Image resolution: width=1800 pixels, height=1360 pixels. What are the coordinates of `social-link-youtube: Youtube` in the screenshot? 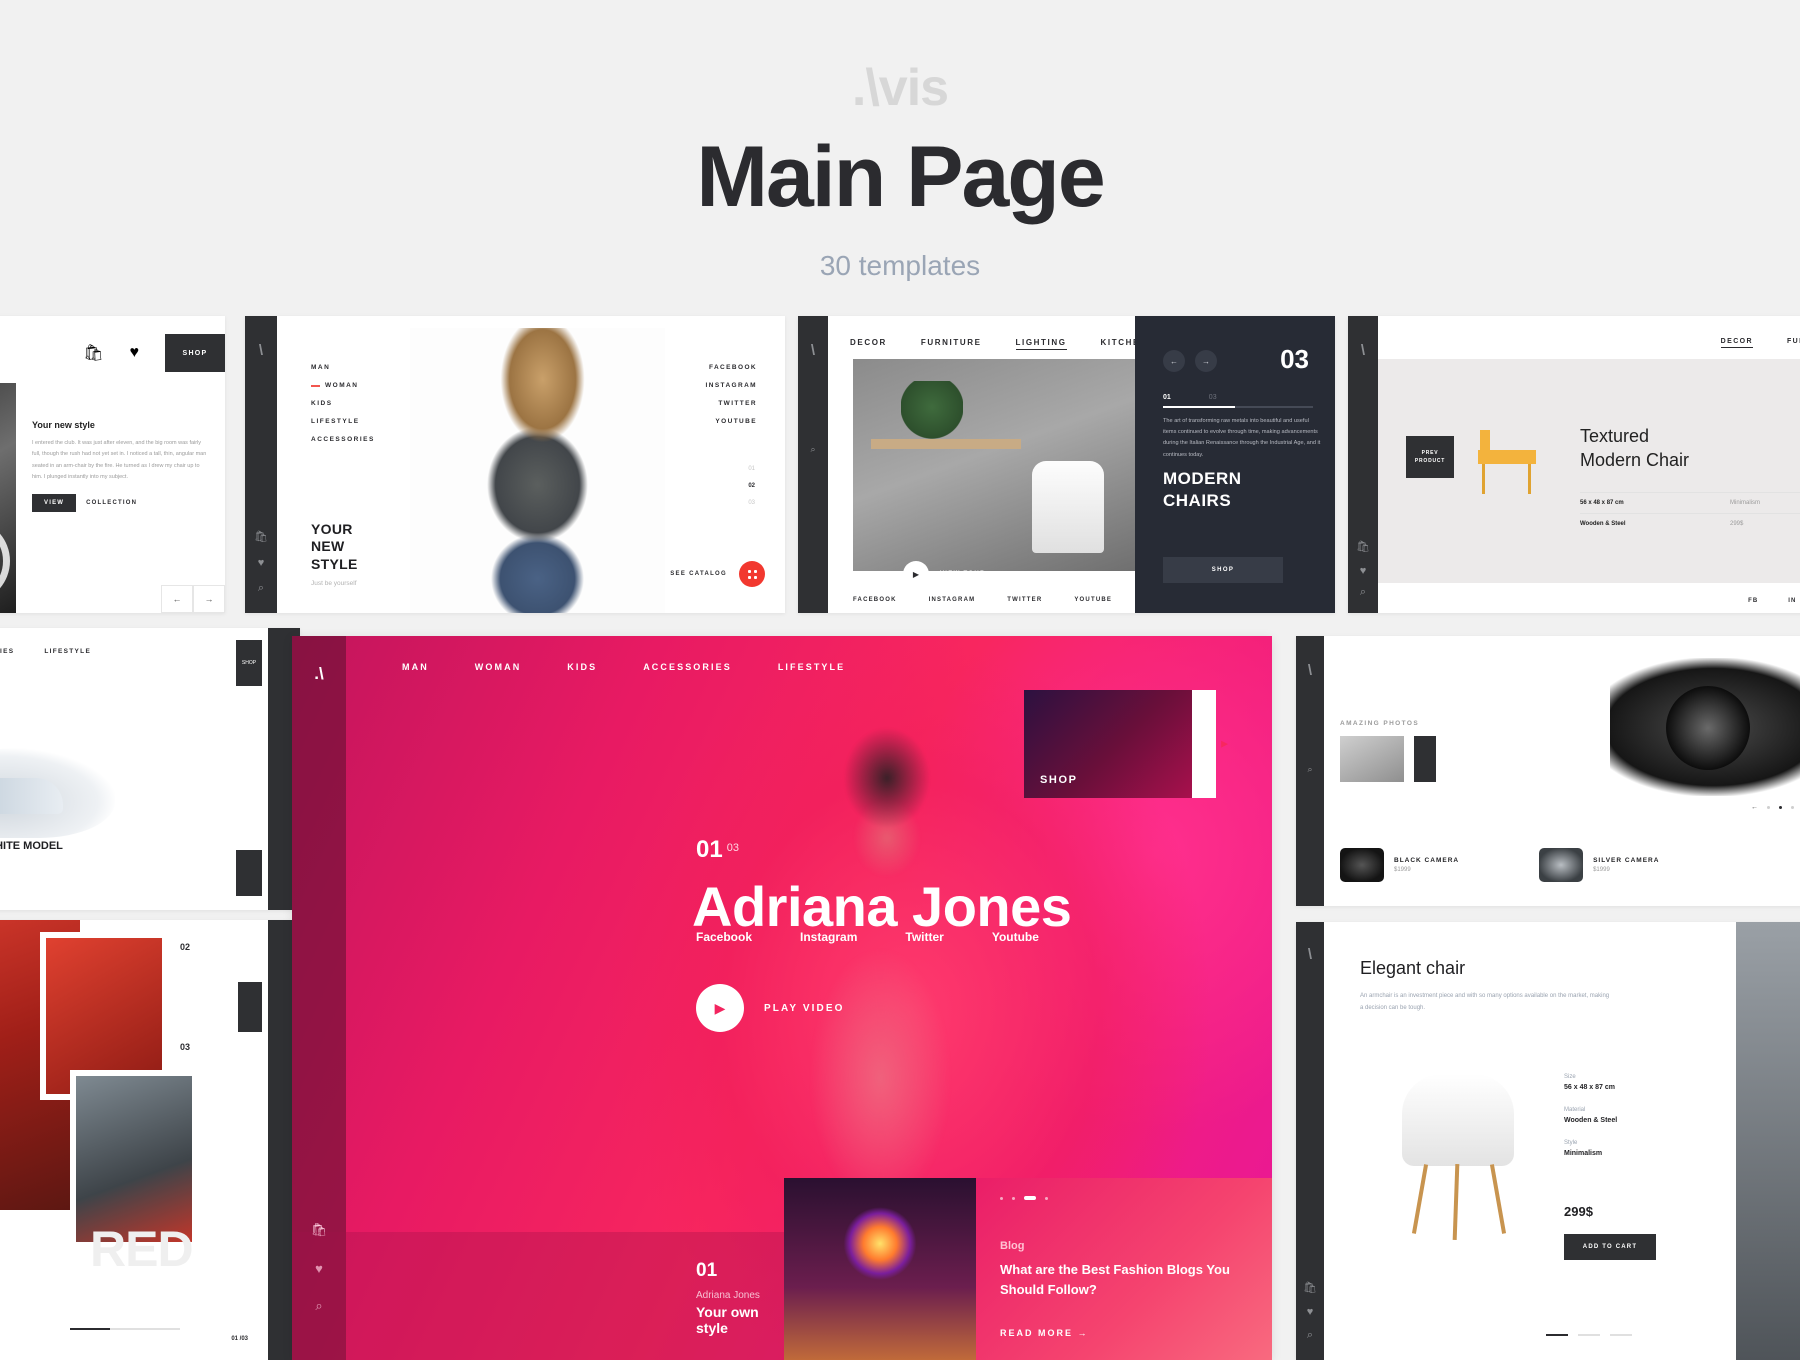 It's located at (1015, 937).